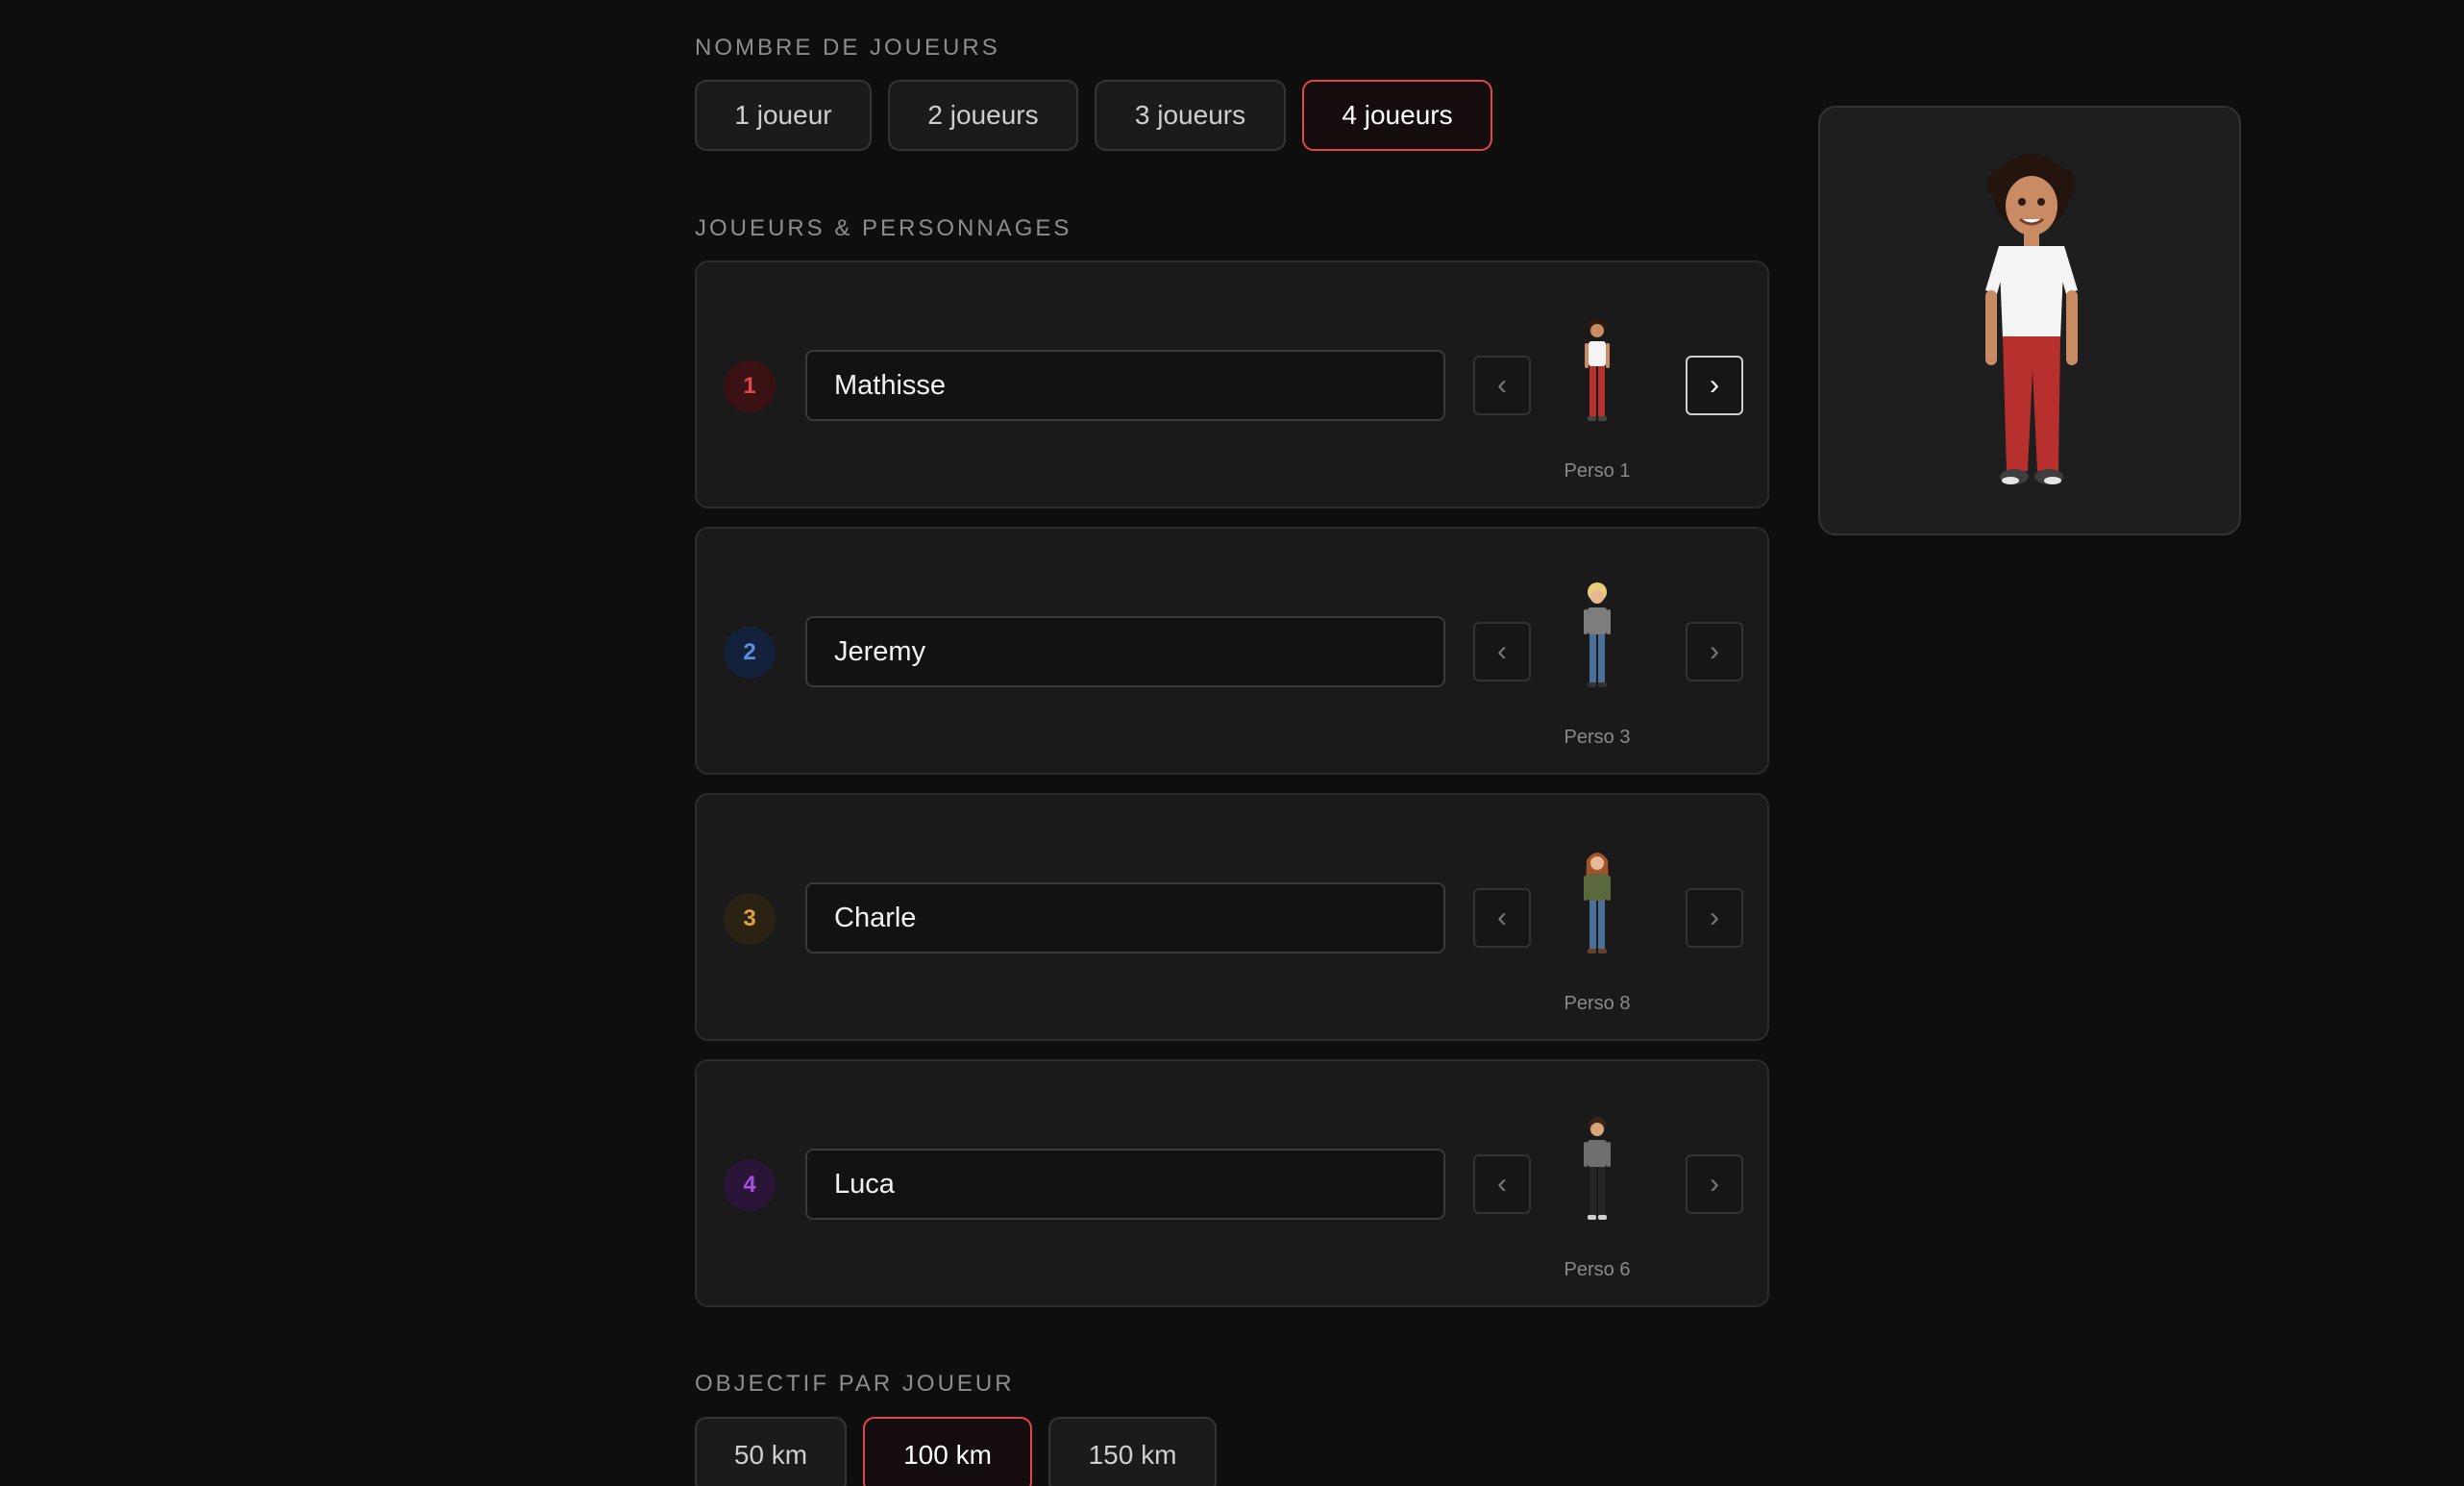 The image size is (2464, 1486). I want to click on player-number-badge: 1, so click(750, 386).